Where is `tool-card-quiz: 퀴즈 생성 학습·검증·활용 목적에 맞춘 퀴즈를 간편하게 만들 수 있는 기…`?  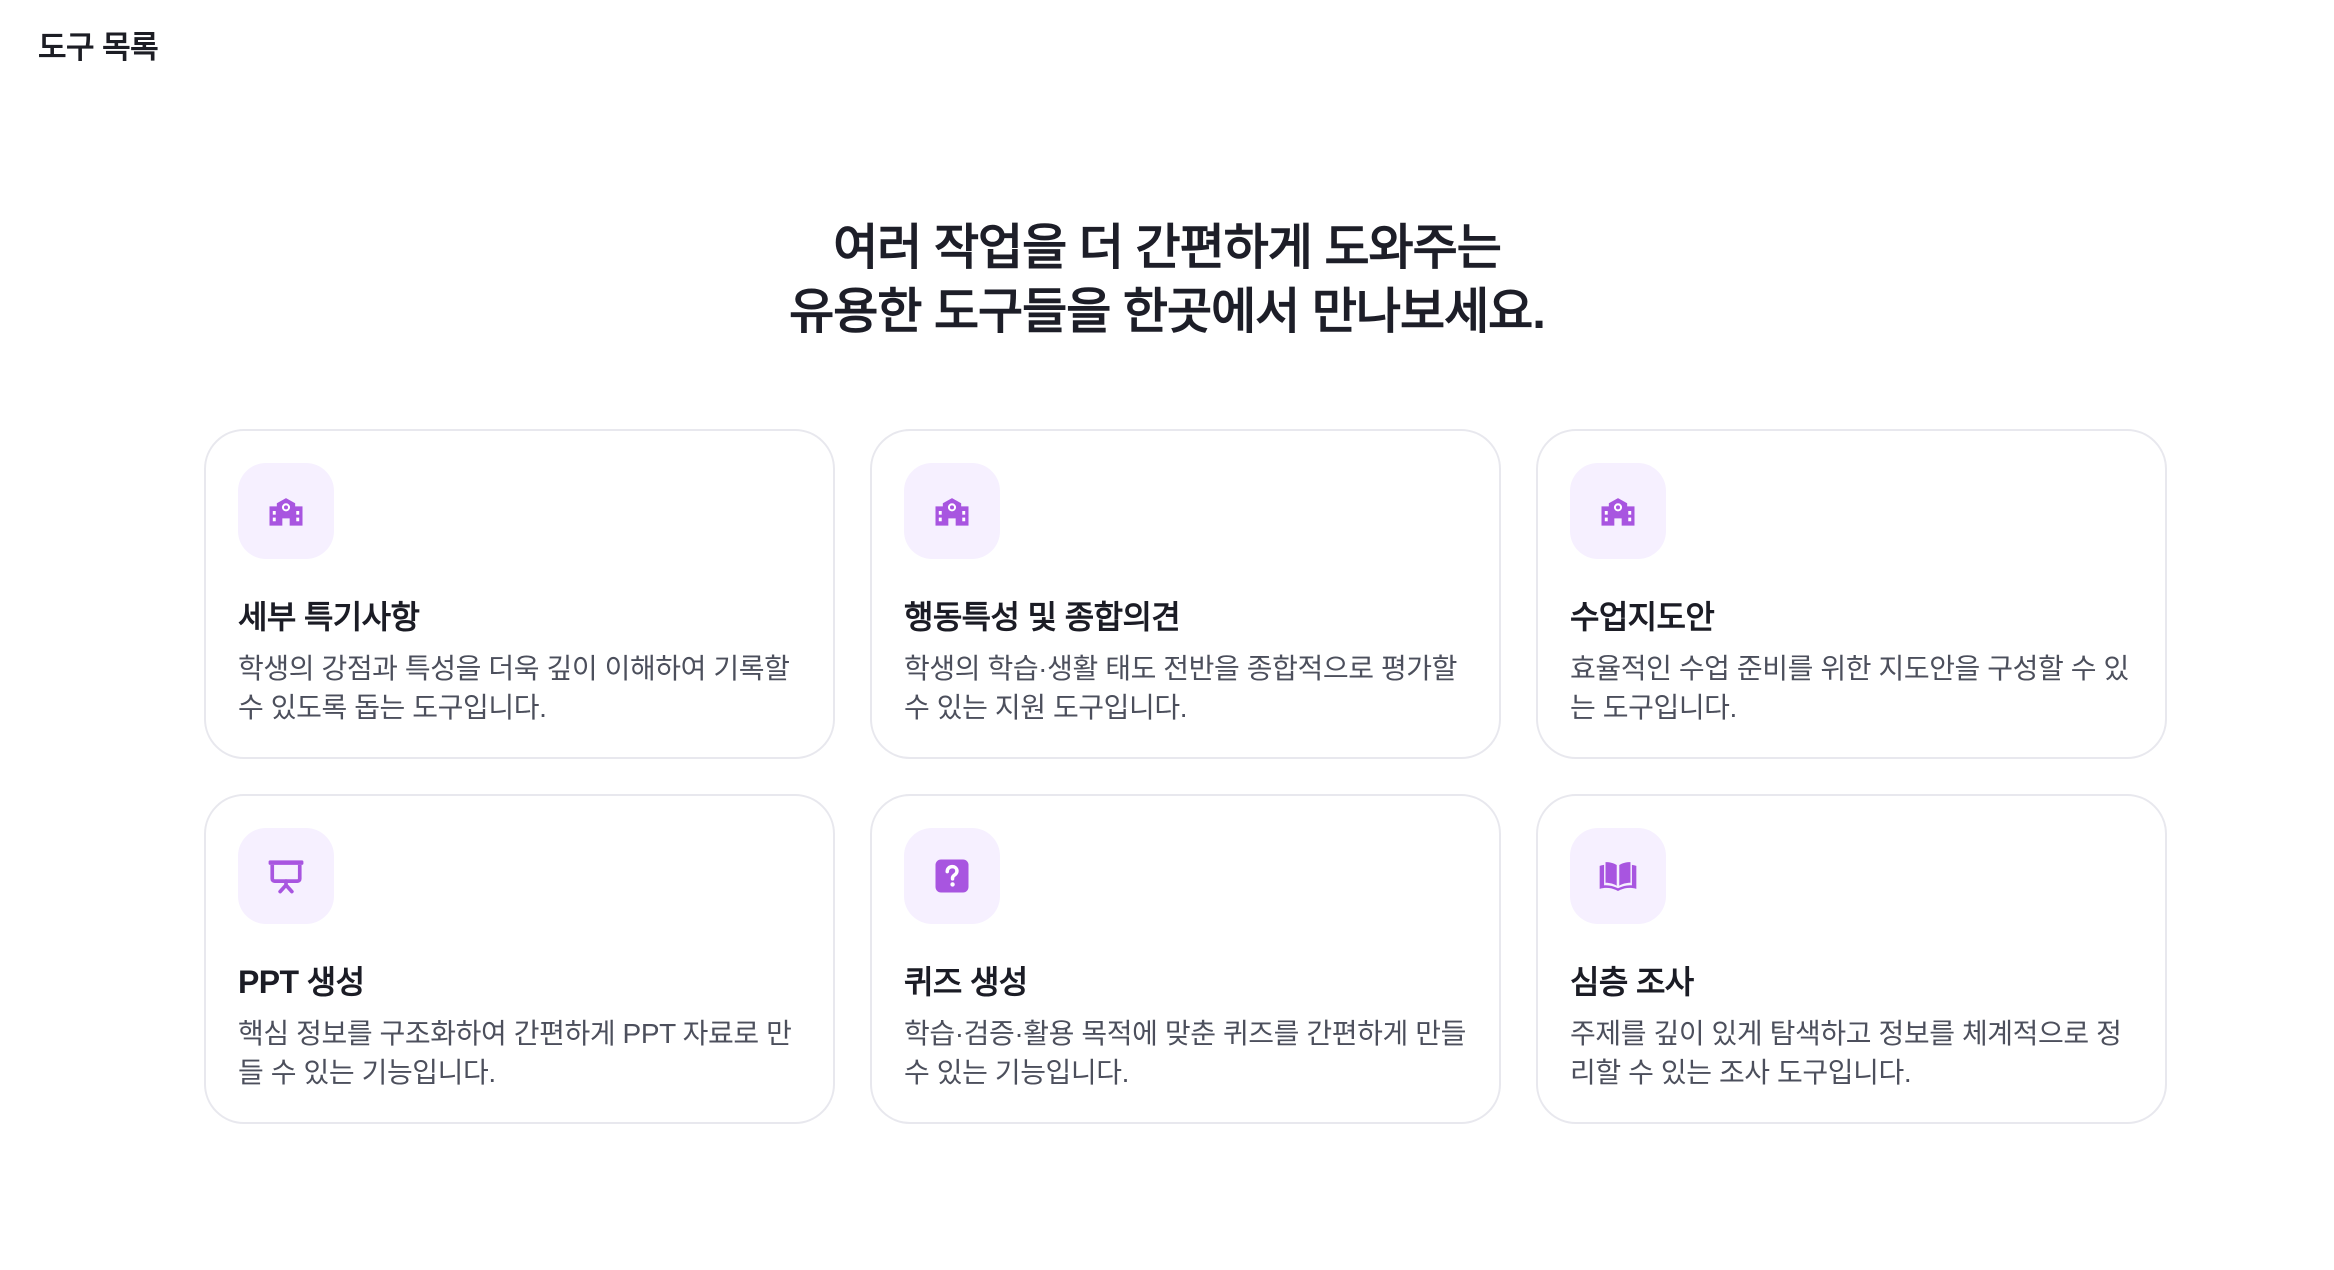 tool-card-quiz: 퀴즈 생성 학습·검증·활용 목적에 맞춘 퀴즈를 간편하게 만들 수 있는 기… is located at coordinates (1185, 959).